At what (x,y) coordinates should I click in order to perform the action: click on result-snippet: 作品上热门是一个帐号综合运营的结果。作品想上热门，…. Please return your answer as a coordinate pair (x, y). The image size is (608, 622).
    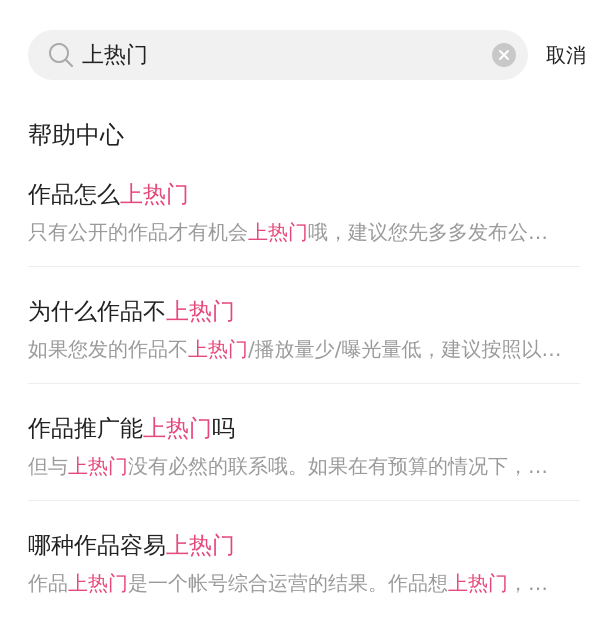
    Looking at the image, I should click on (288, 583).